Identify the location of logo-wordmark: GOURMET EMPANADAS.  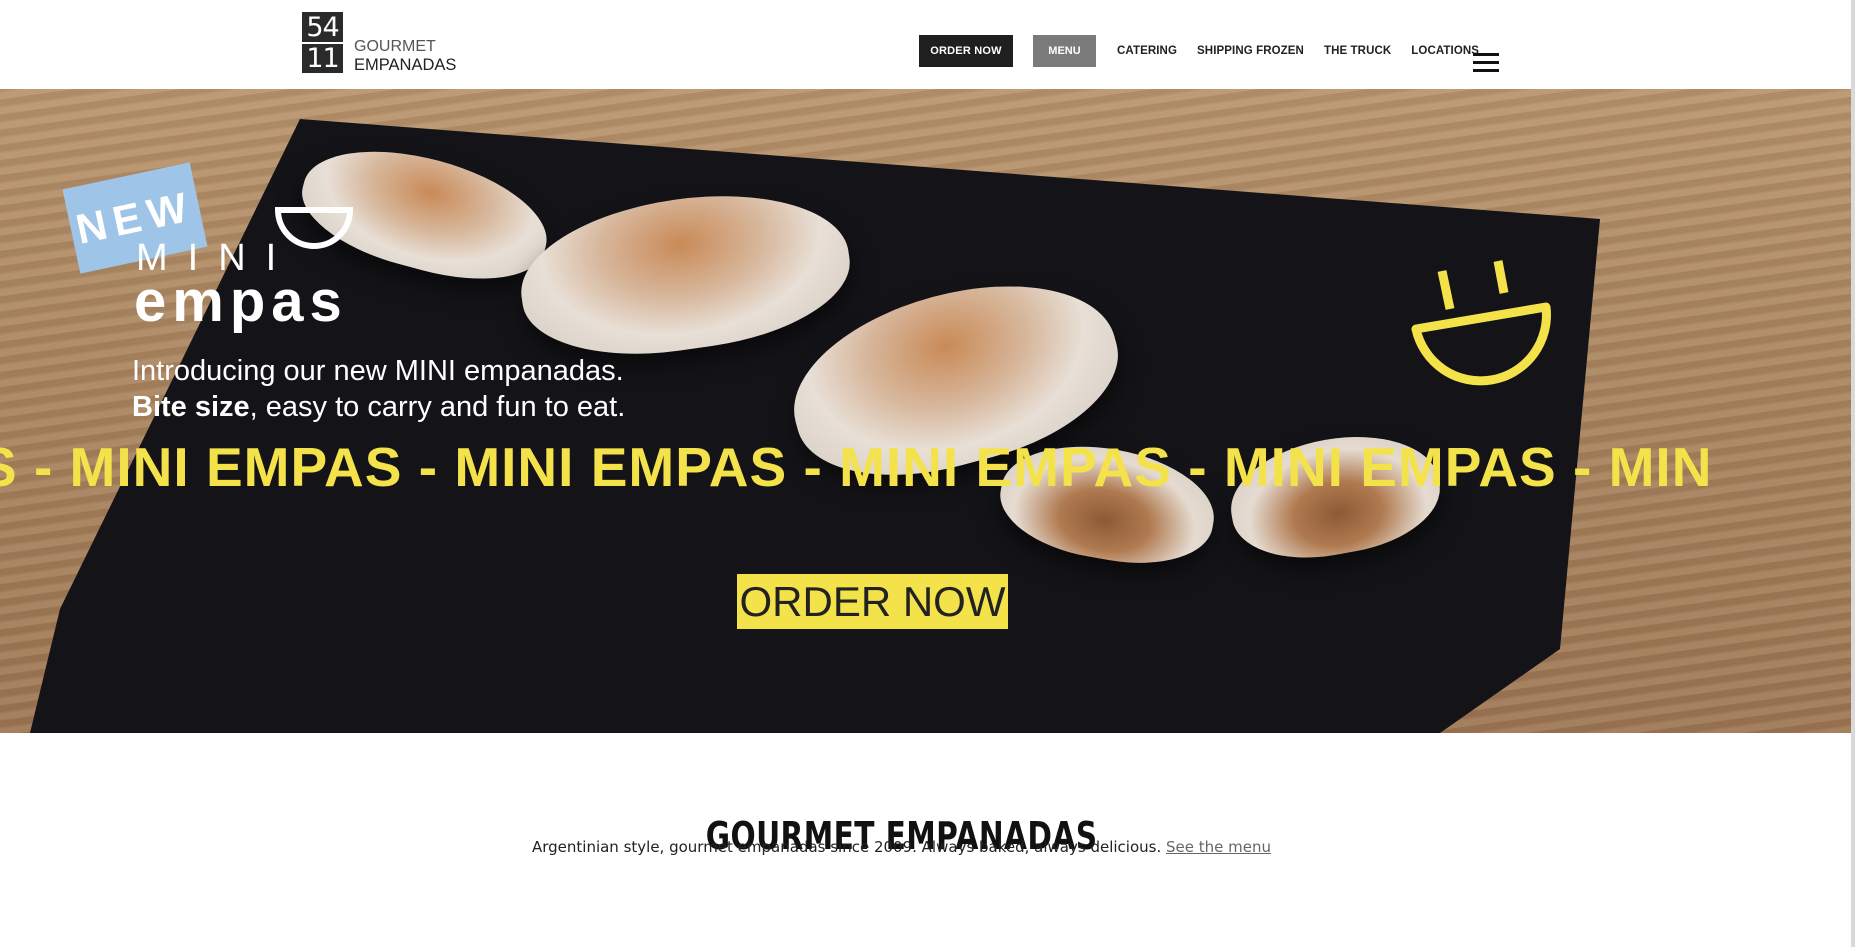
(405, 56).